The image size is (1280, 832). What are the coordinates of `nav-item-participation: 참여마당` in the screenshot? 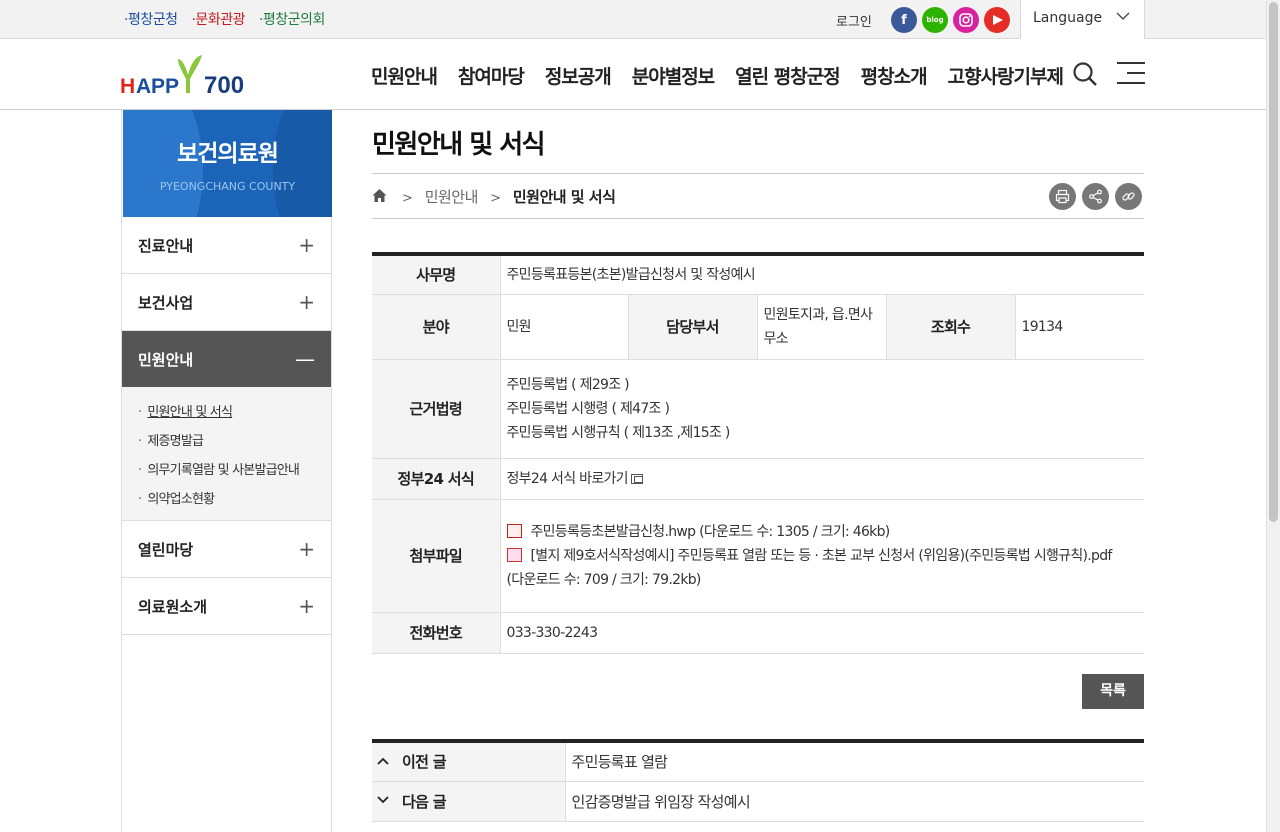 It's located at (491, 75).